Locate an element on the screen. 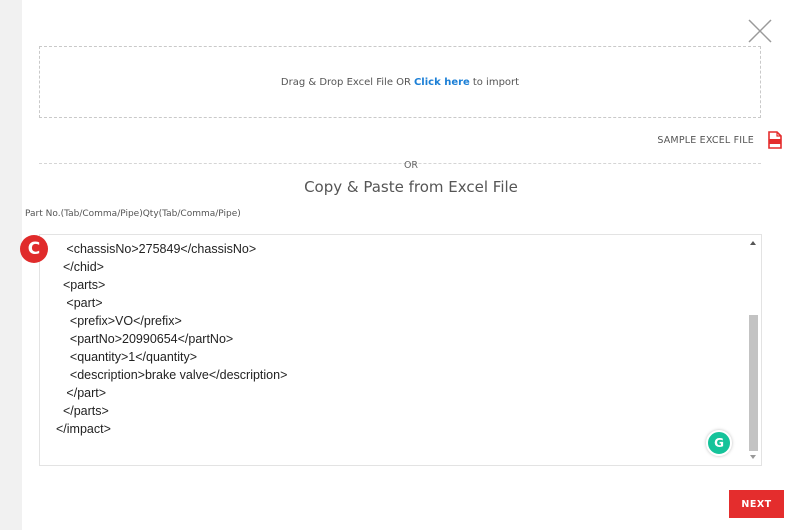 The image size is (800, 530). scroll-down-arrow-icon is located at coordinates (753, 457).